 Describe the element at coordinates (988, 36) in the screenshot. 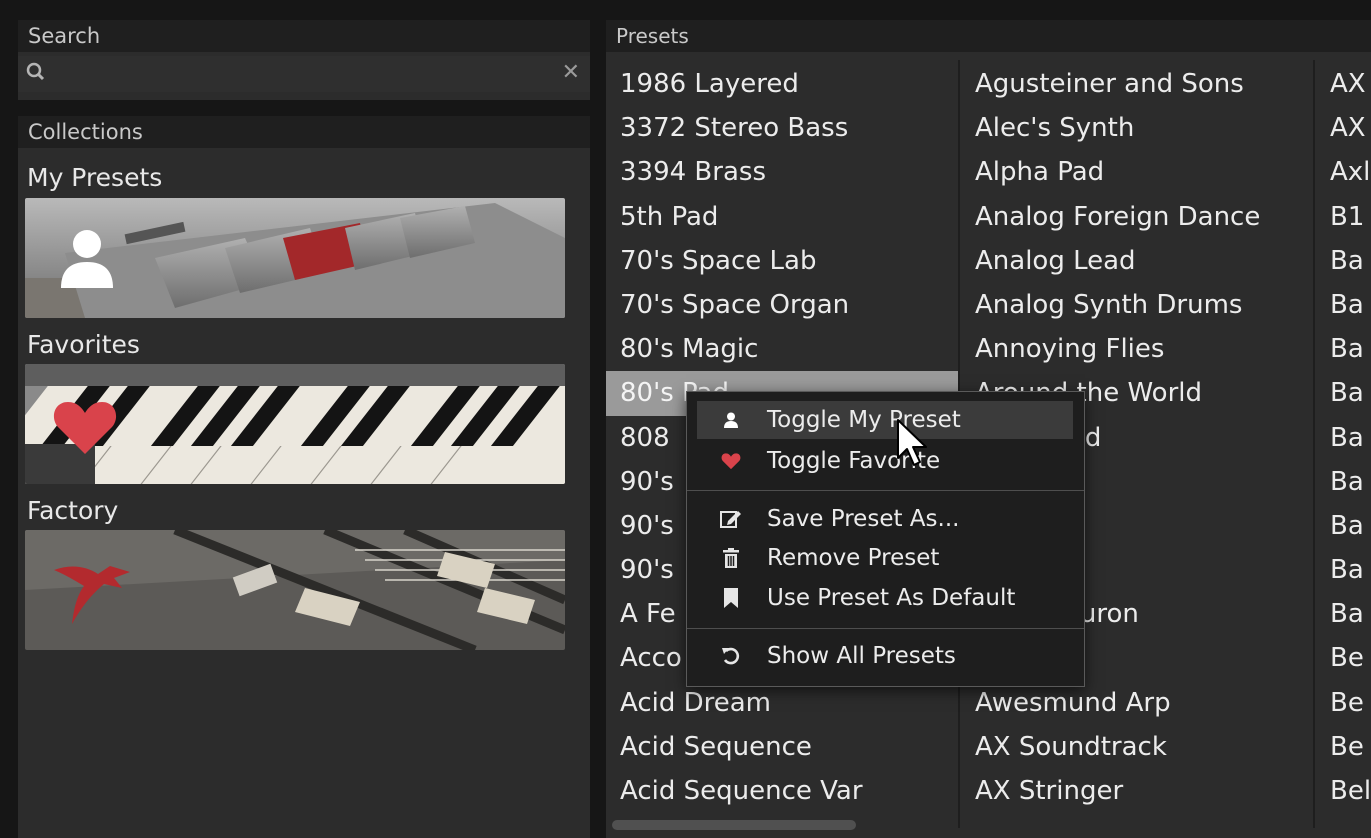

I see `presets-header: Presets` at that location.